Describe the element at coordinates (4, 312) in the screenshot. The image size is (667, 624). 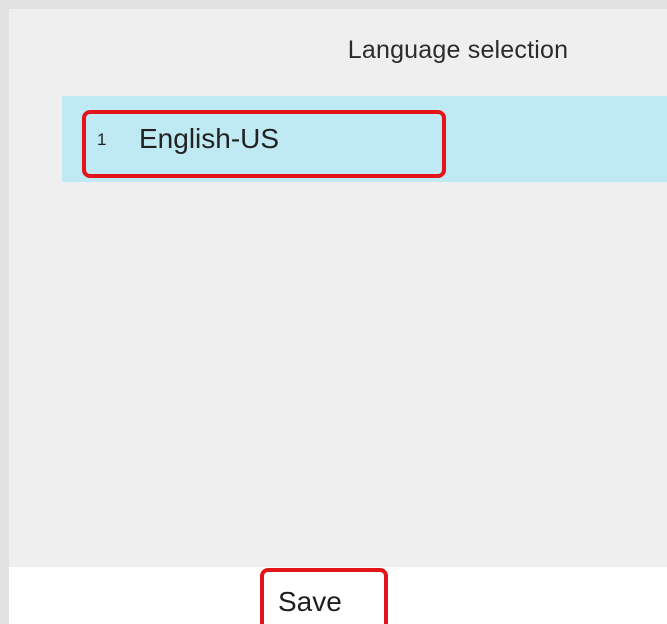
I see `screen-left-border` at that location.